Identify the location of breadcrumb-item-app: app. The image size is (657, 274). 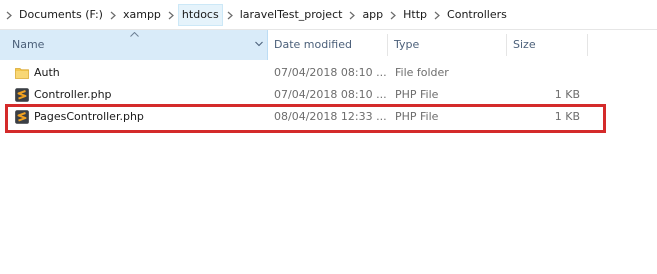
(372, 15).